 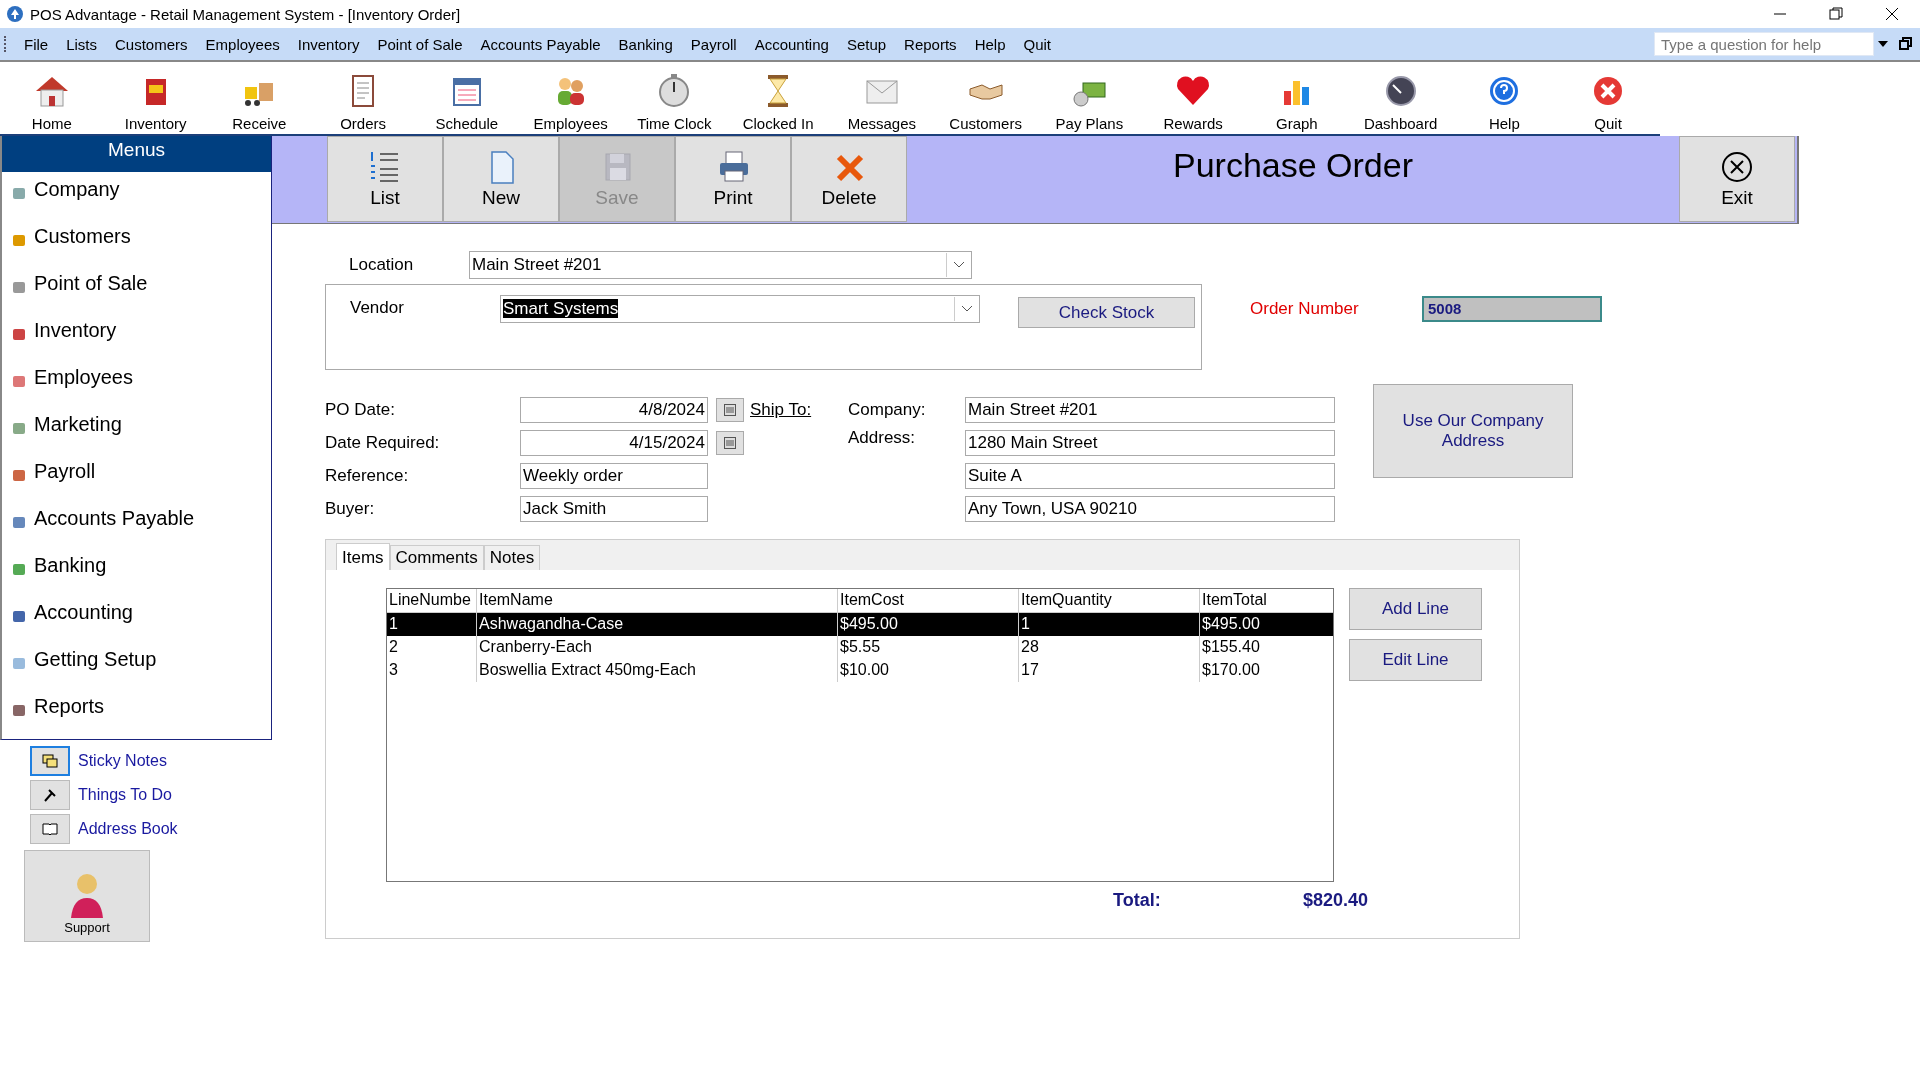 I want to click on exit-button: Exit, so click(x=1737, y=179).